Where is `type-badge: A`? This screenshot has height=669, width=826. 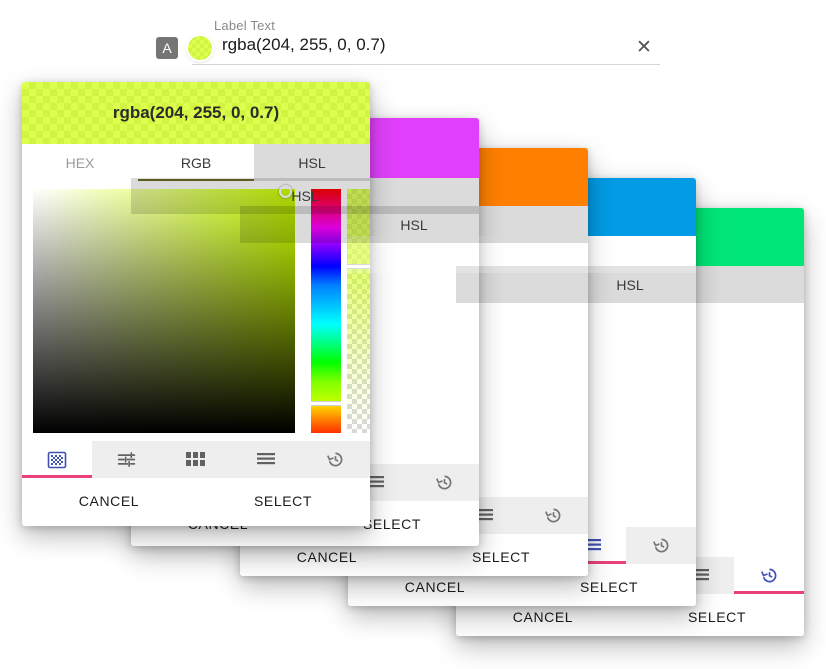 type-badge: A is located at coordinates (167, 48).